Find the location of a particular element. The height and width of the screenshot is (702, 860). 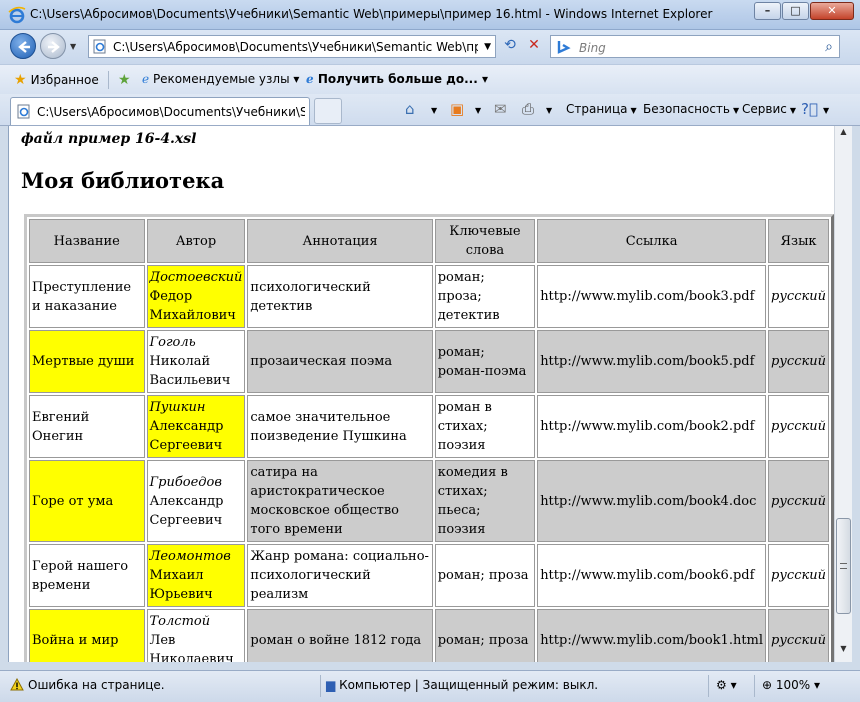

cell-author: Леомонтов Михаил Юрьевич is located at coordinates (196, 575).